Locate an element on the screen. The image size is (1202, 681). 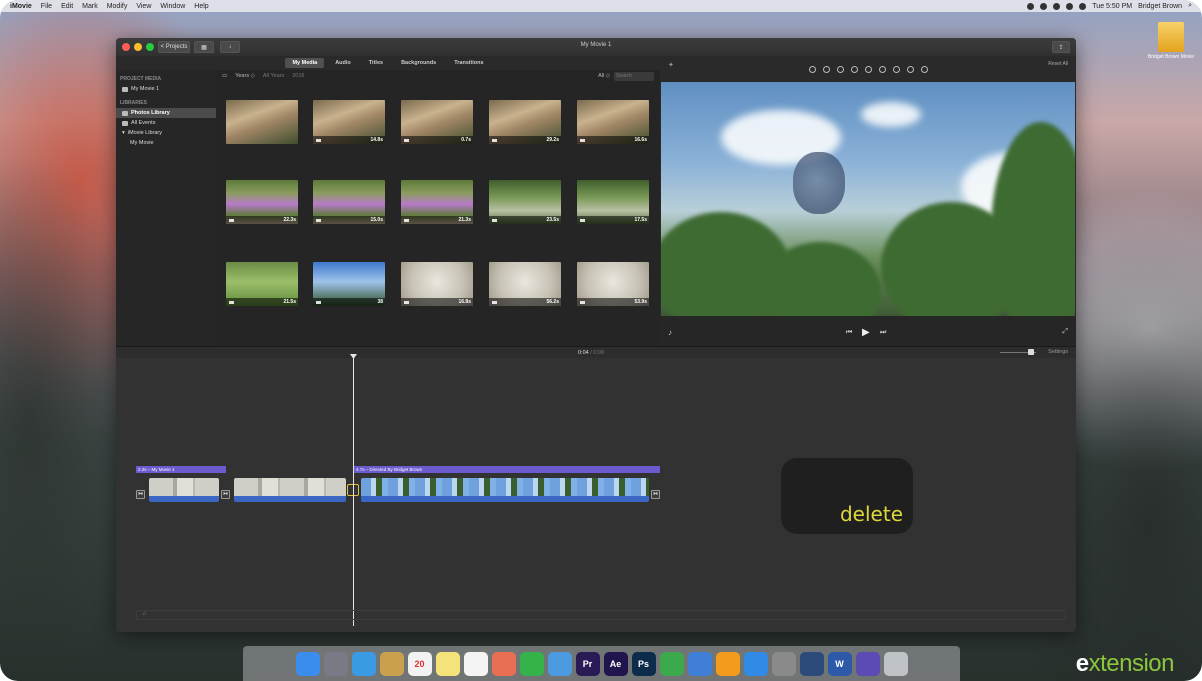
audio-track is located at coordinates (601, 615).